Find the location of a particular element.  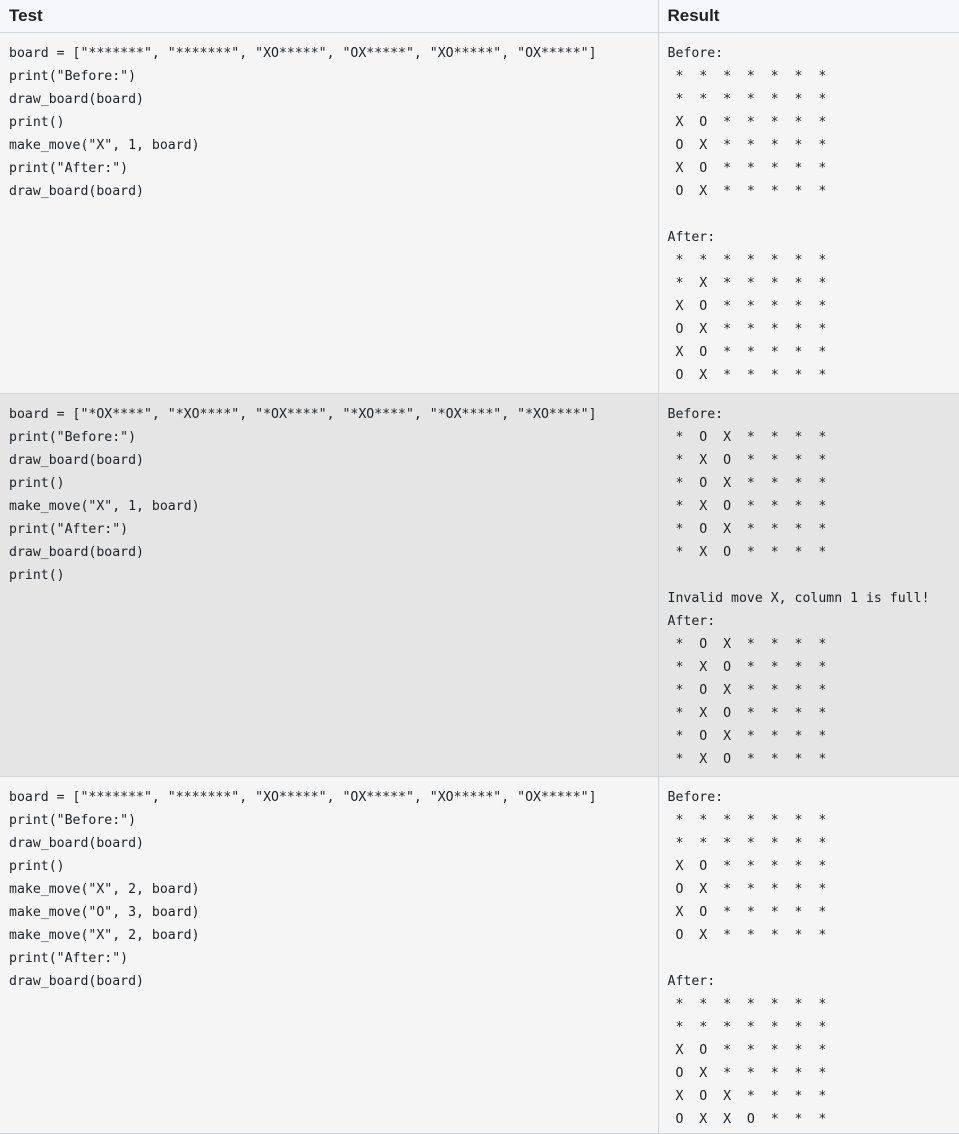

result-column-header: Result is located at coordinates (808, 16).